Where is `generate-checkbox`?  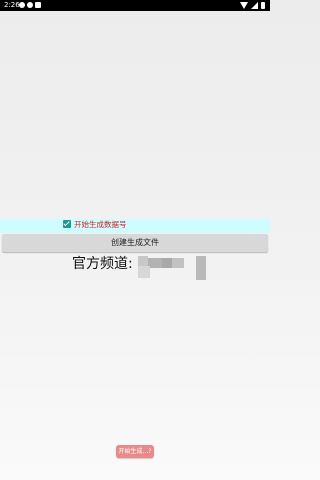
generate-checkbox is located at coordinates (67, 224).